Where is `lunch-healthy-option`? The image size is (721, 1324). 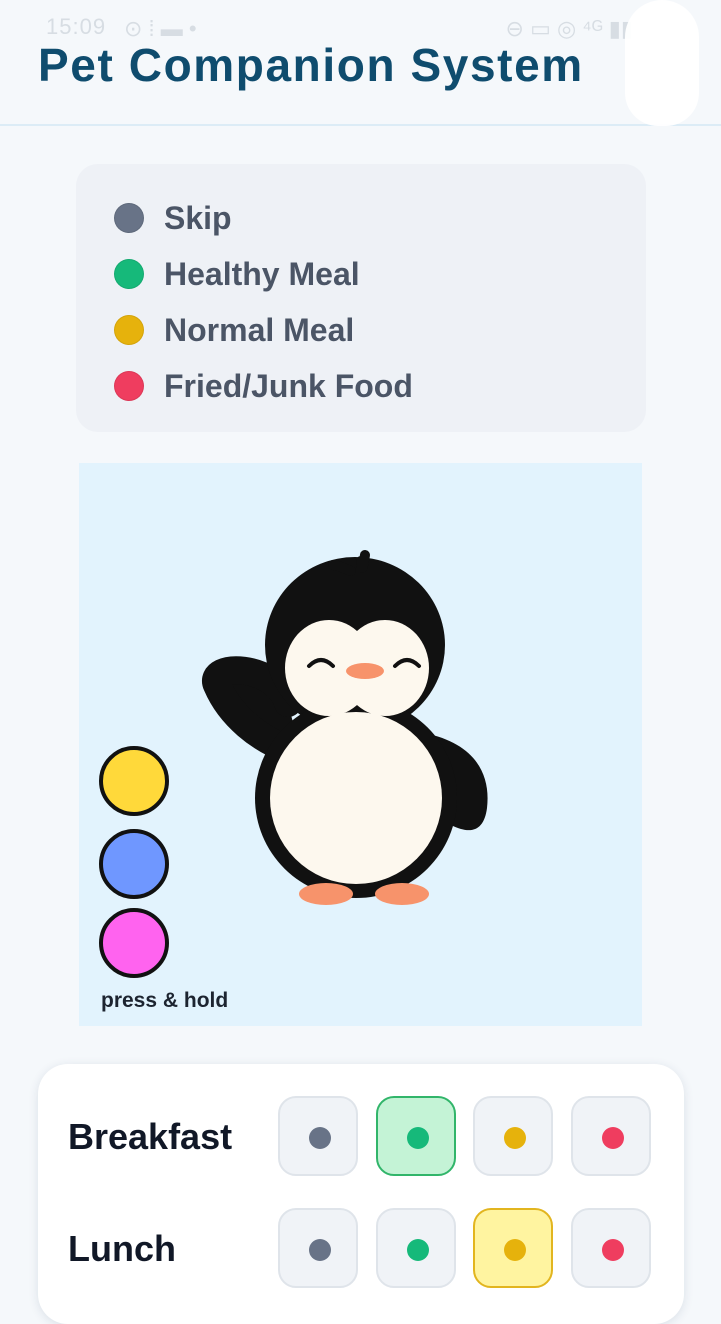 lunch-healthy-option is located at coordinates (416, 1248).